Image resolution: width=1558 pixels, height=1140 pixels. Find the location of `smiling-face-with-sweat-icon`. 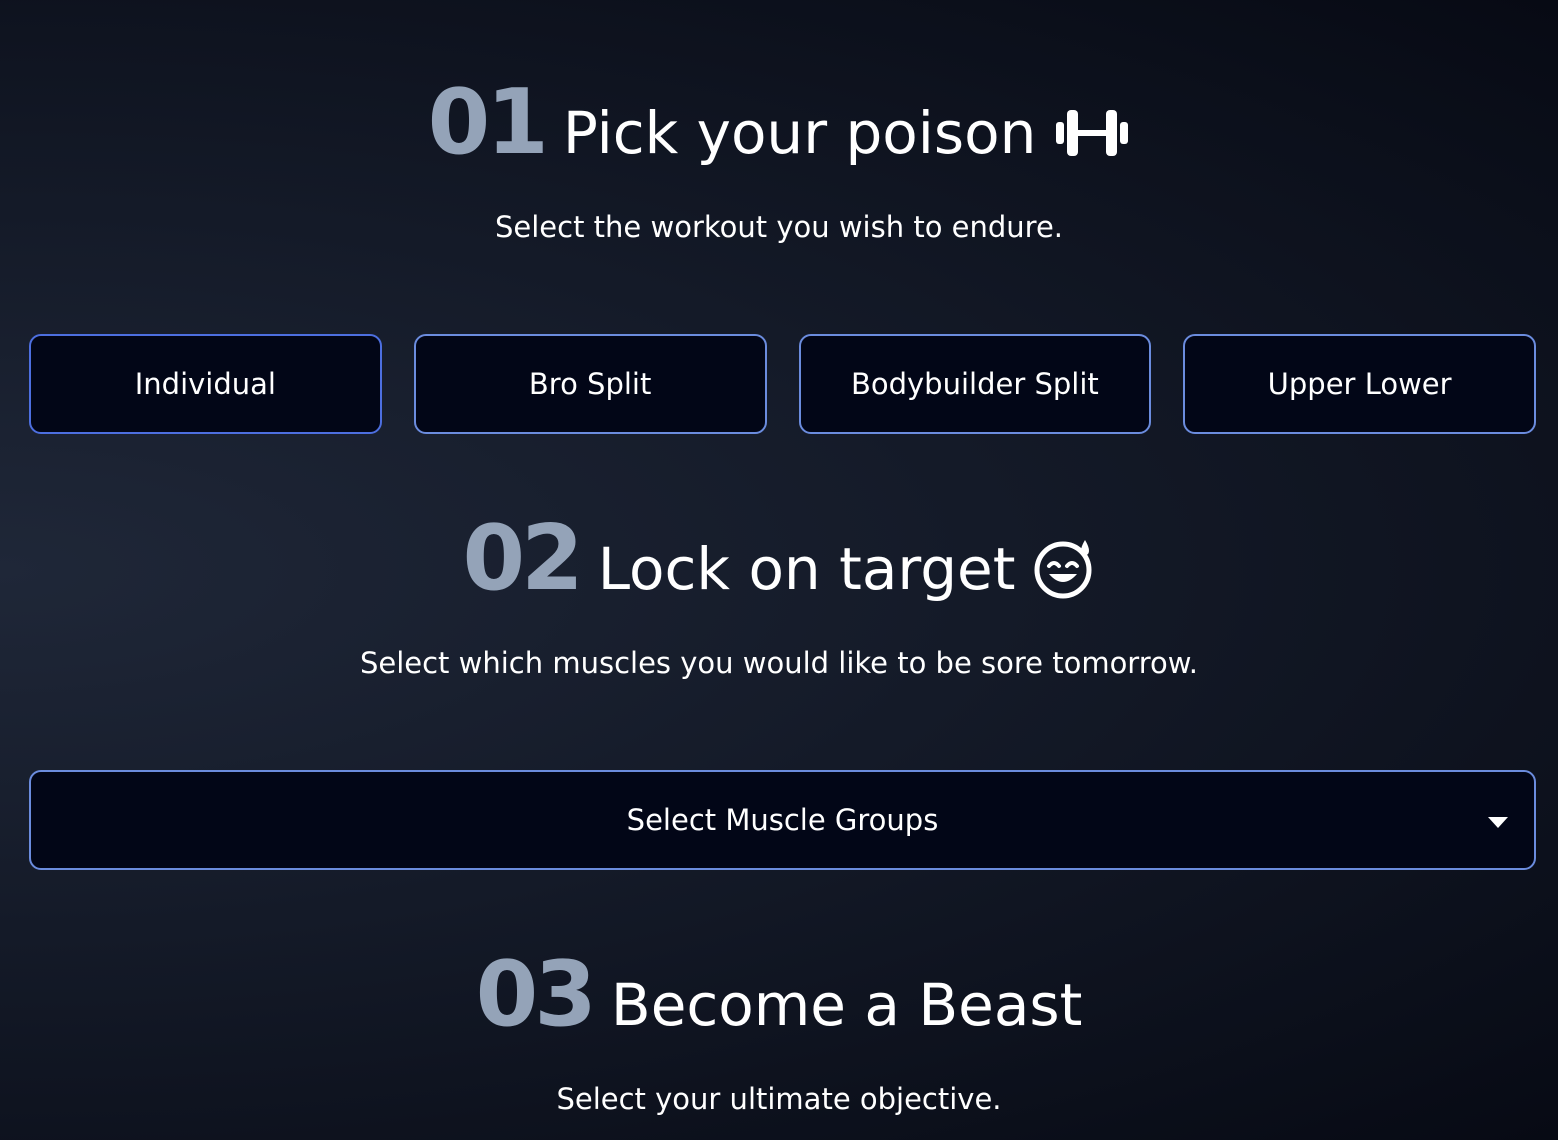

smiling-face-with-sweat-icon is located at coordinates (1064, 569).